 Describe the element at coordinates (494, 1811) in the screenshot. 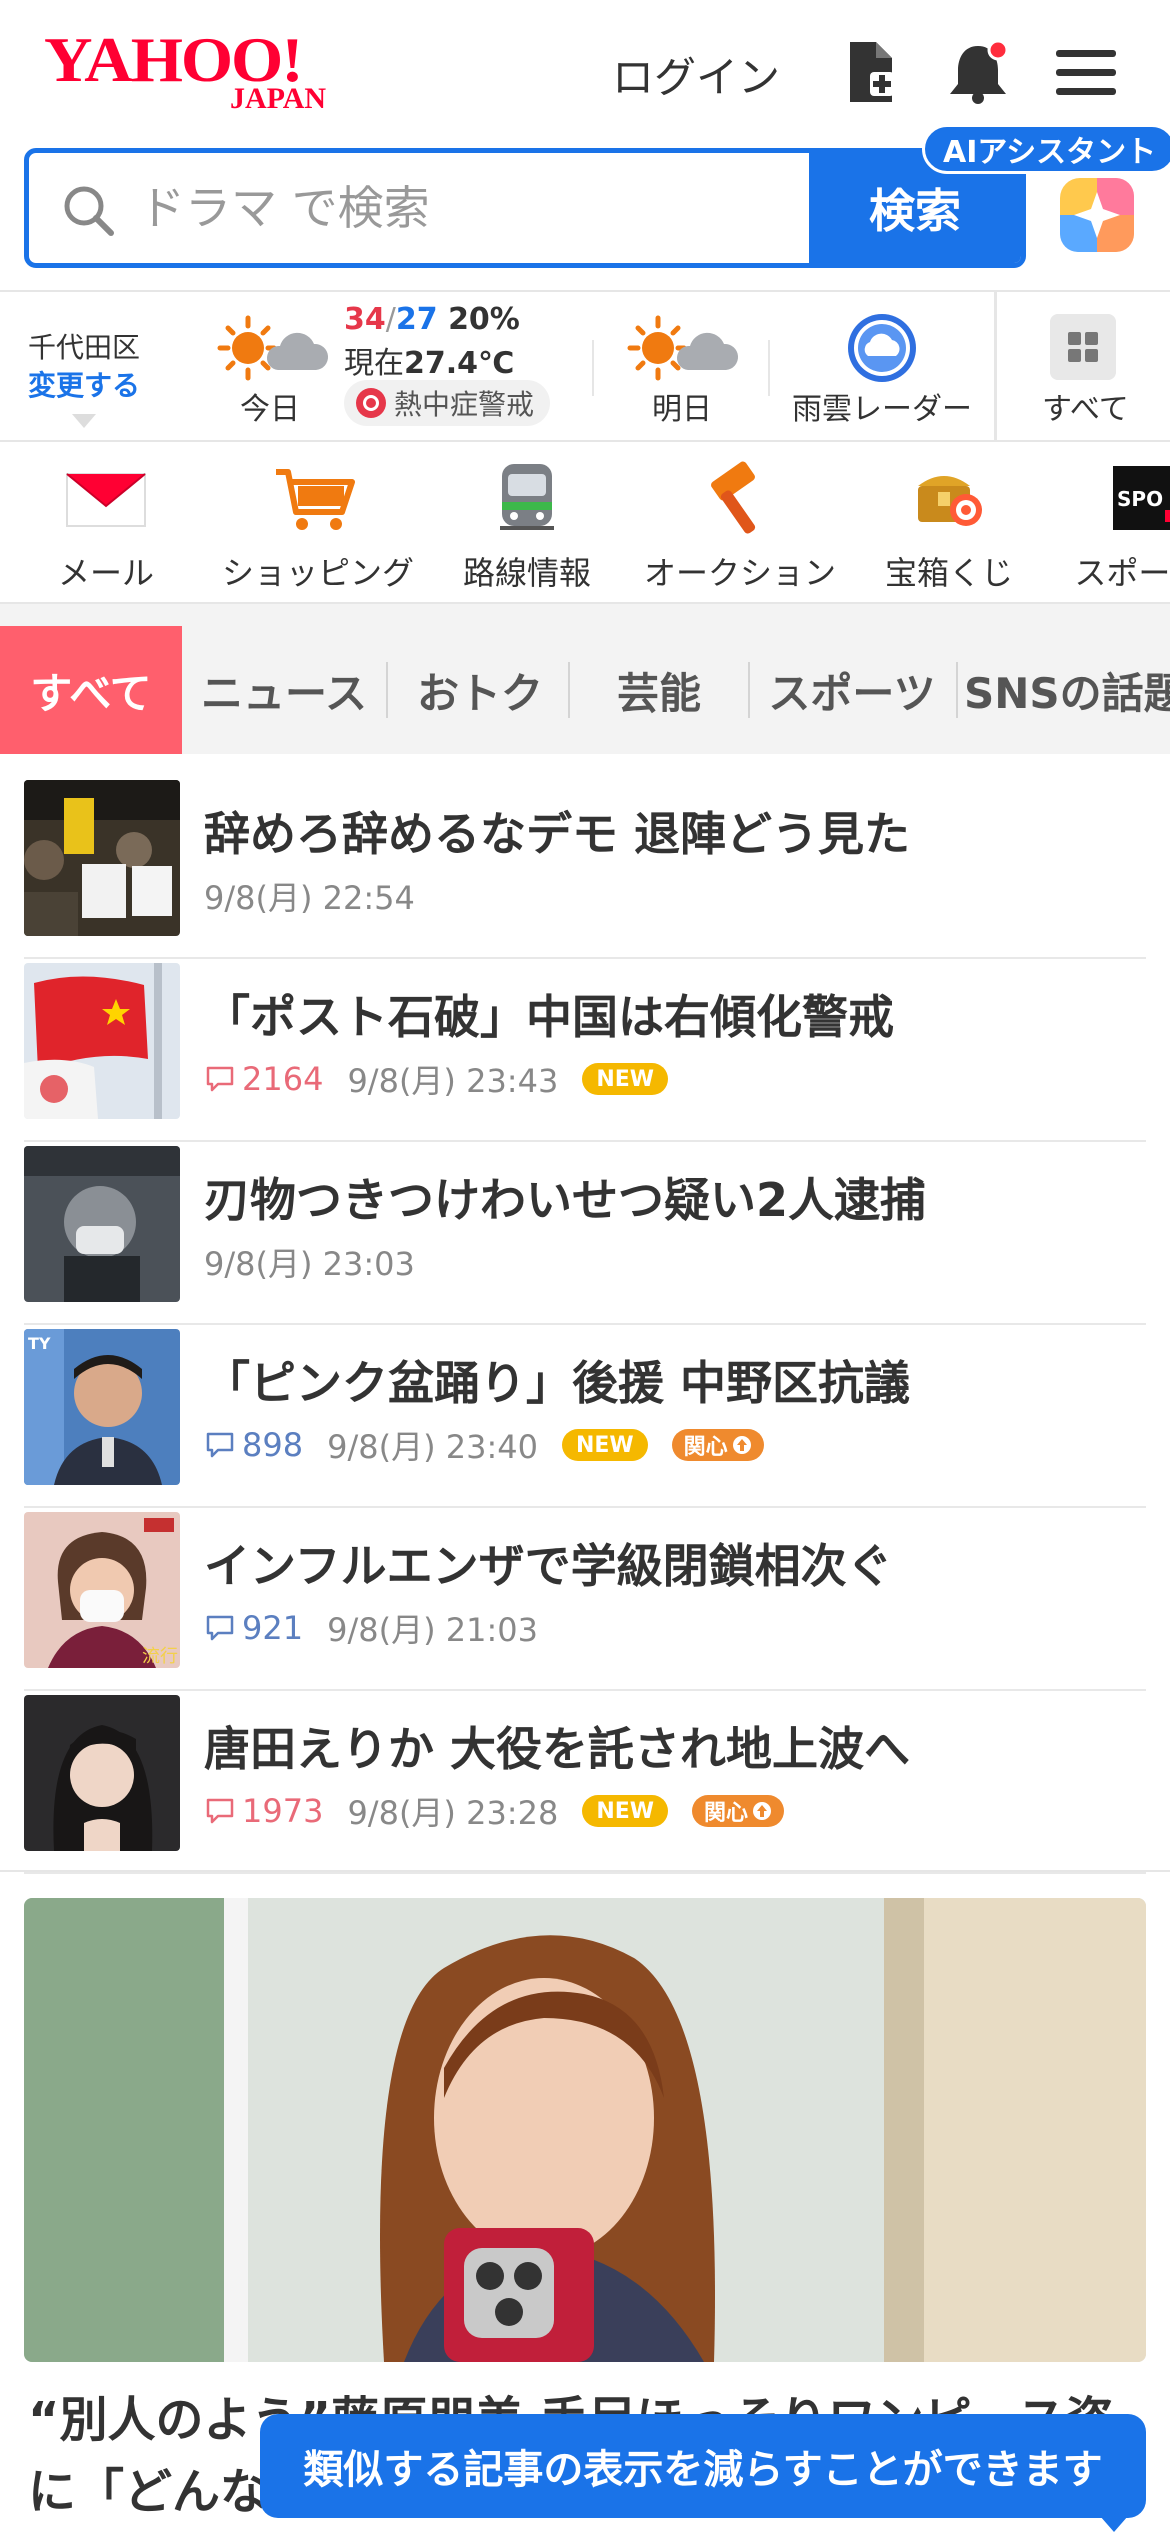

I see `news-meta: 1973 9/8(月) 23:28 NEW 関心` at that location.